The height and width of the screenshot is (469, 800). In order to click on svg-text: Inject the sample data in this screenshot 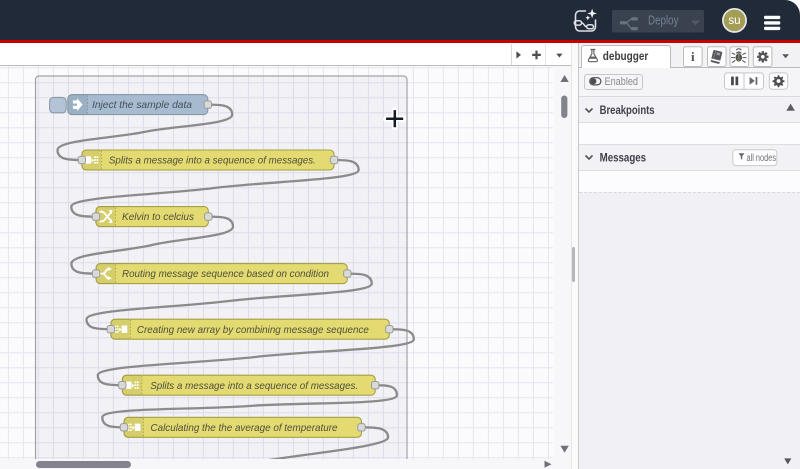, I will do `click(142, 105)`.